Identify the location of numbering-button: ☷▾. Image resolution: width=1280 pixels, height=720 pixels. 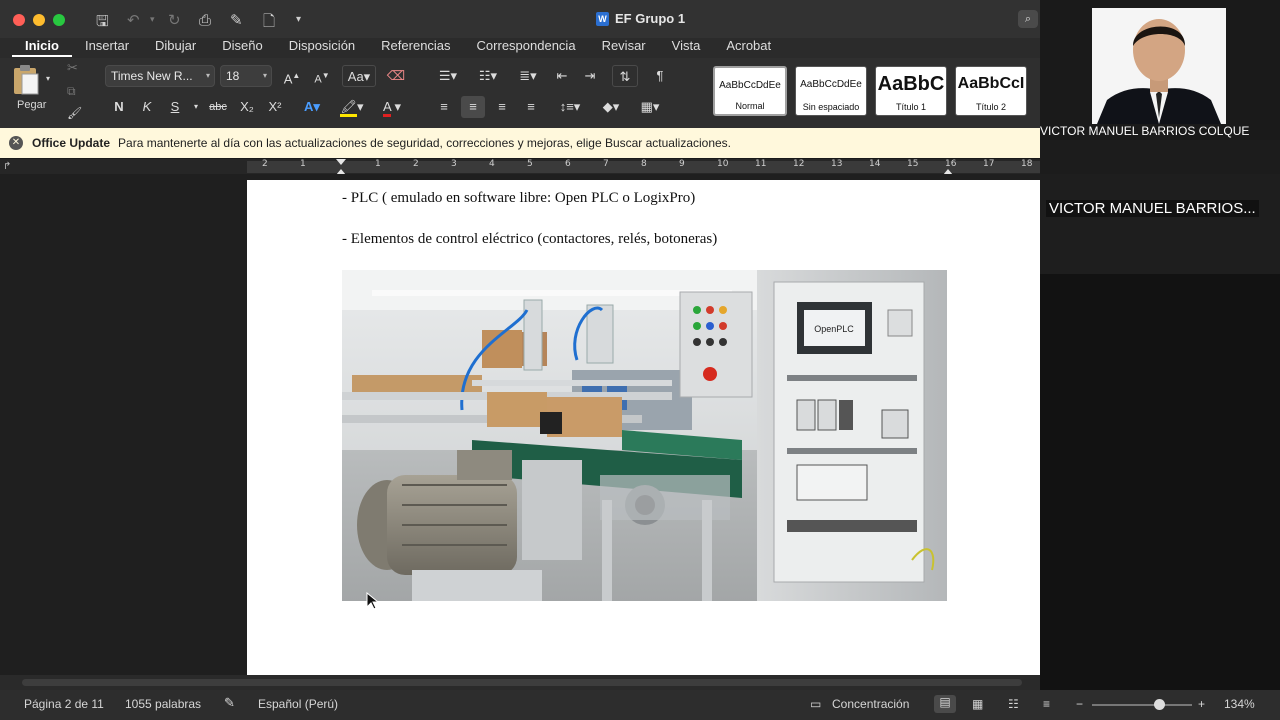
(488, 76).